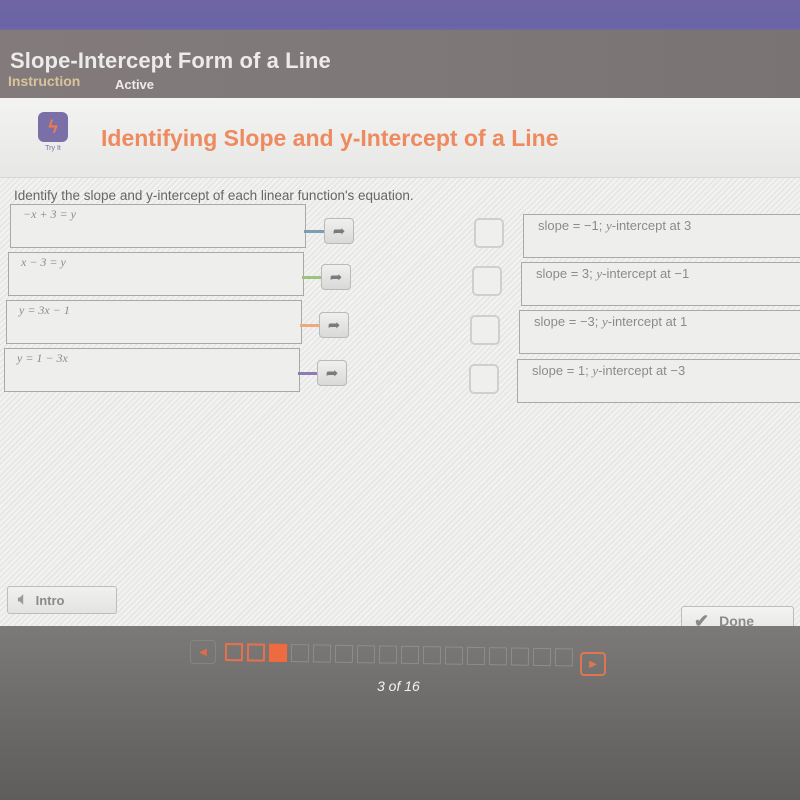  Describe the element at coordinates (609, 370) in the screenshot. I see `answer-text: slope = 1; y-intercept at −3` at that location.